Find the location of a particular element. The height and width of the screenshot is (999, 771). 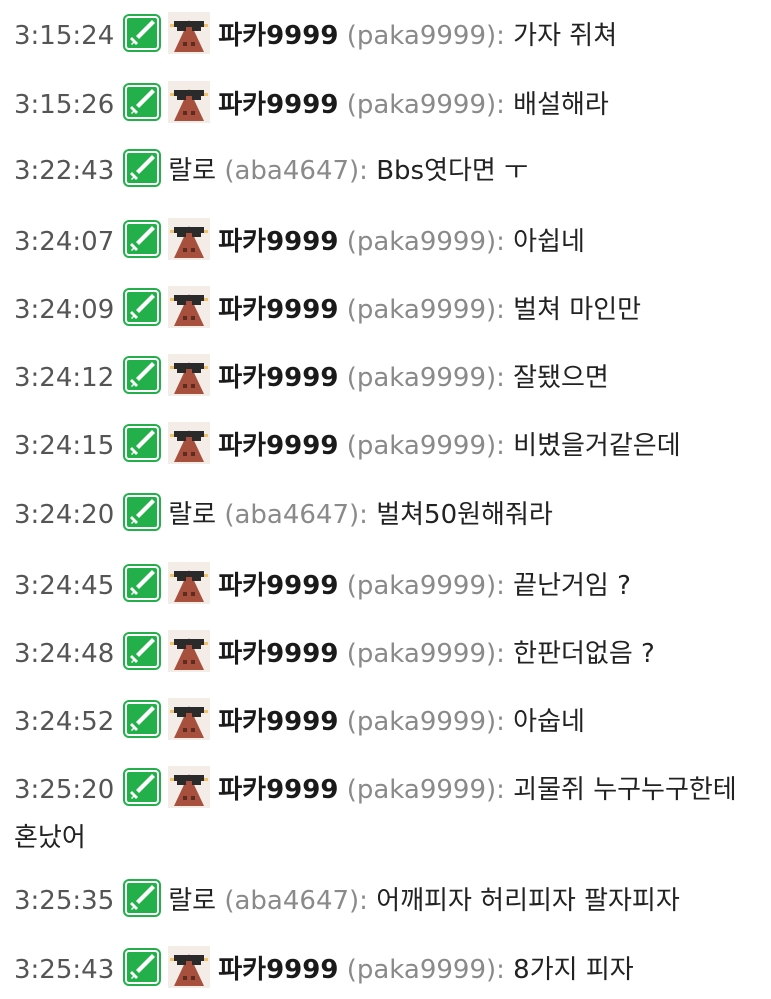

message-text: 아쉽네 is located at coordinates (549, 242).